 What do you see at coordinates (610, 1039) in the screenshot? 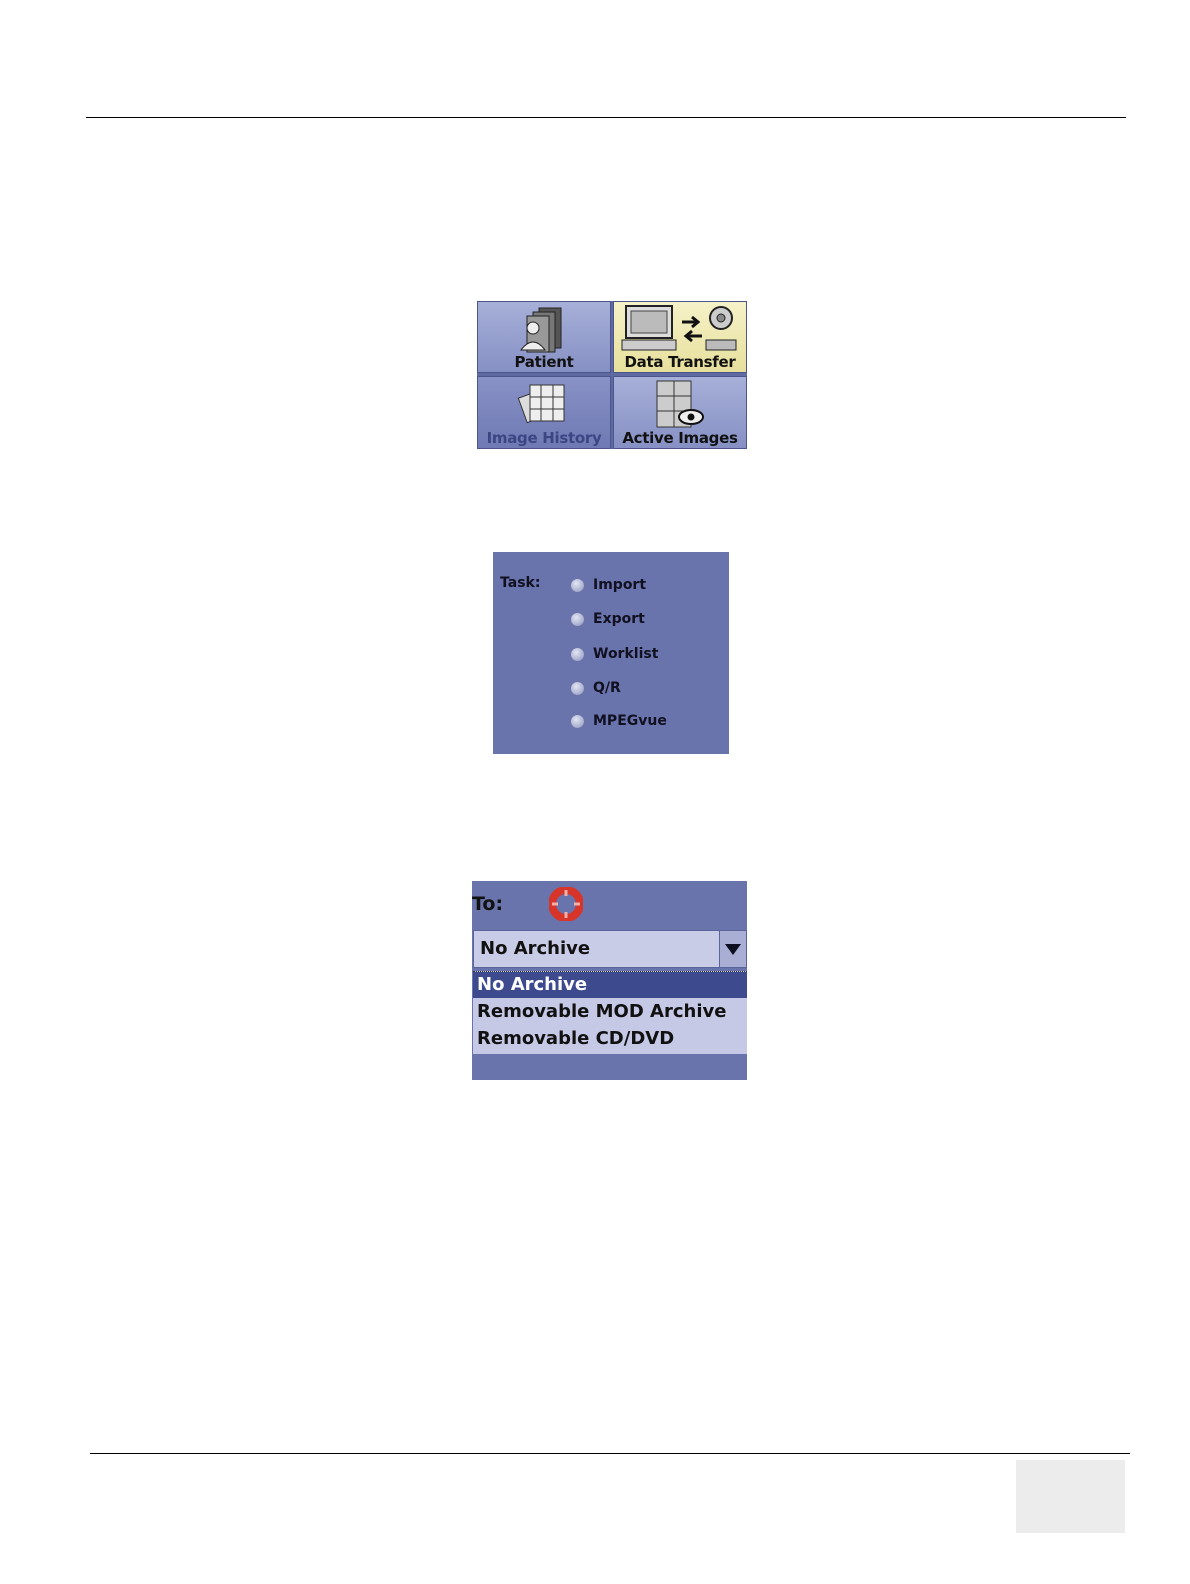
I see `archive-option-cd-dvd: Removable CD/DVD` at bounding box center [610, 1039].